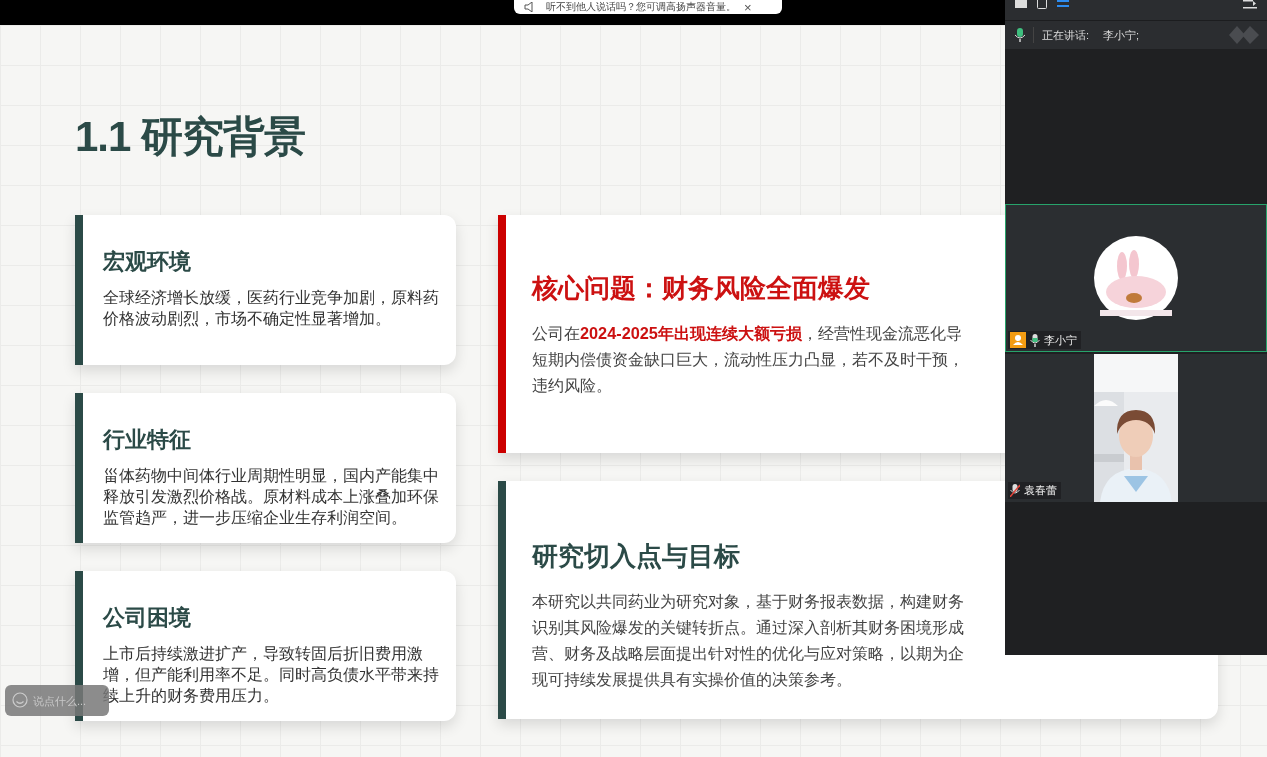 The width and height of the screenshot is (1267, 757). I want to click on participant-name: 袁春蕾, so click(1040, 490).